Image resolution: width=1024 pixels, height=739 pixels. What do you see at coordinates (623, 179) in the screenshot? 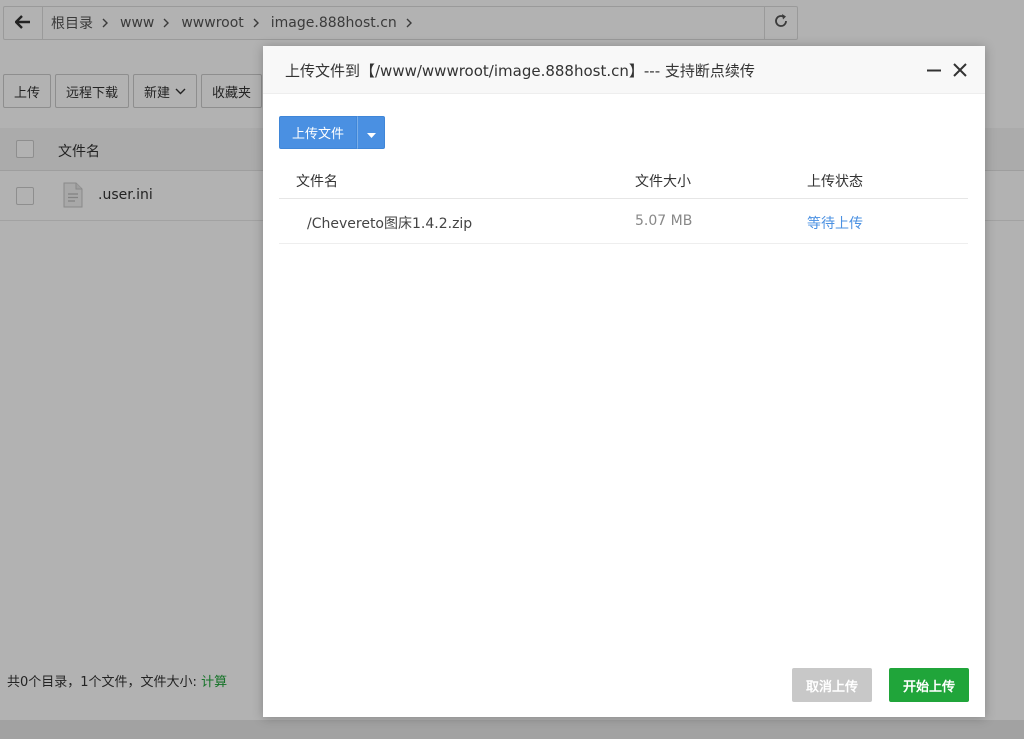
I see `upload-table-header: 文件名 文件大小 上传状态` at bounding box center [623, 179].